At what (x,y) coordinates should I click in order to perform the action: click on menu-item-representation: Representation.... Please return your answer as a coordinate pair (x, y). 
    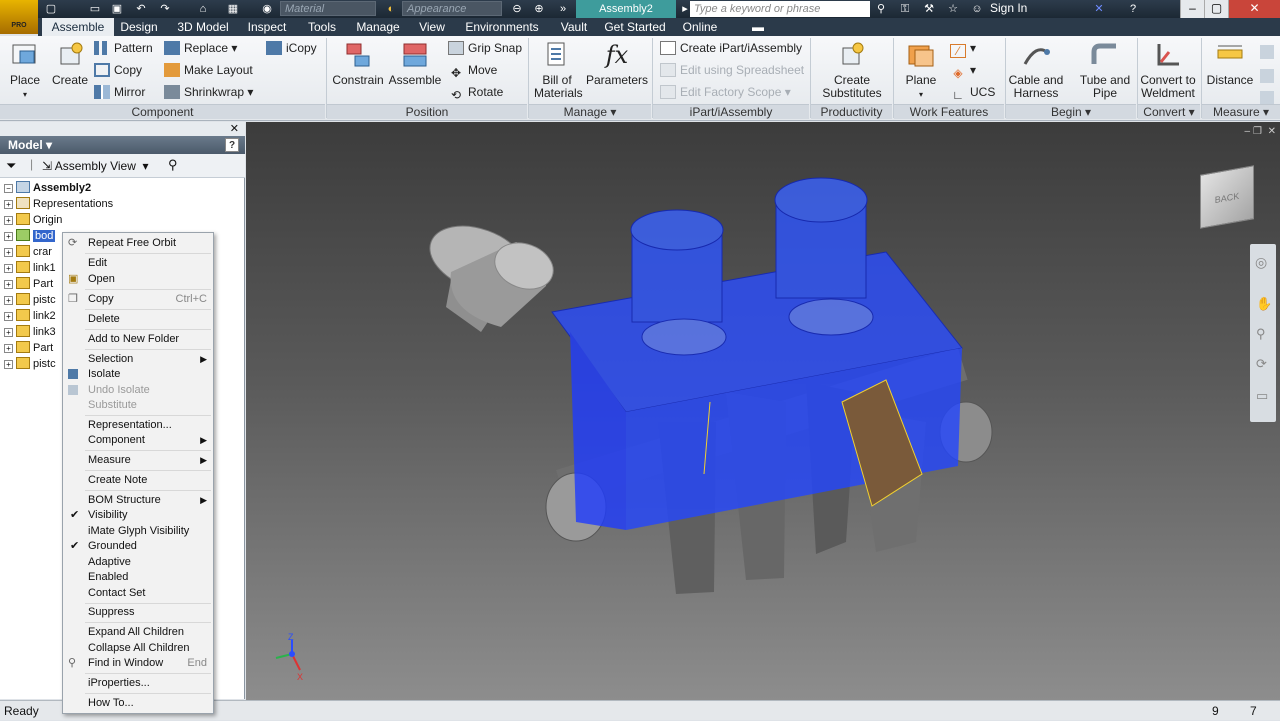
    Looking at the image, I should click on (138, 425).